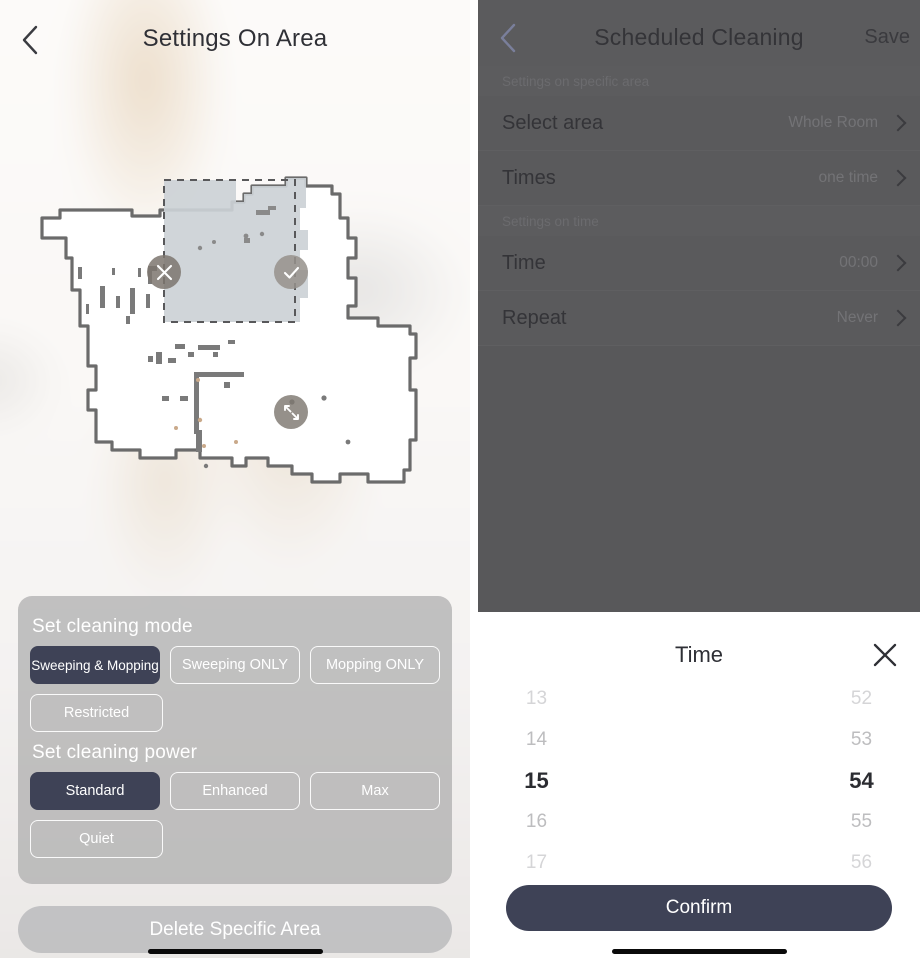 The height and width of the screenshot is (958, 920). Describe the element at coordinates (95, 791) in the screenshot. I see `power-option-standard: Standard` at that location.